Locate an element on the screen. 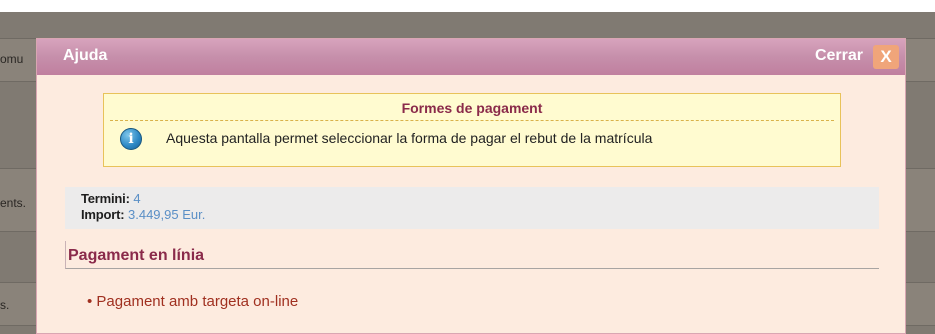 Image resolution: width=935 pixels, height=334 pixels. dialog-header: Ajuda Cerrar X is located at coordinates (471, 57).